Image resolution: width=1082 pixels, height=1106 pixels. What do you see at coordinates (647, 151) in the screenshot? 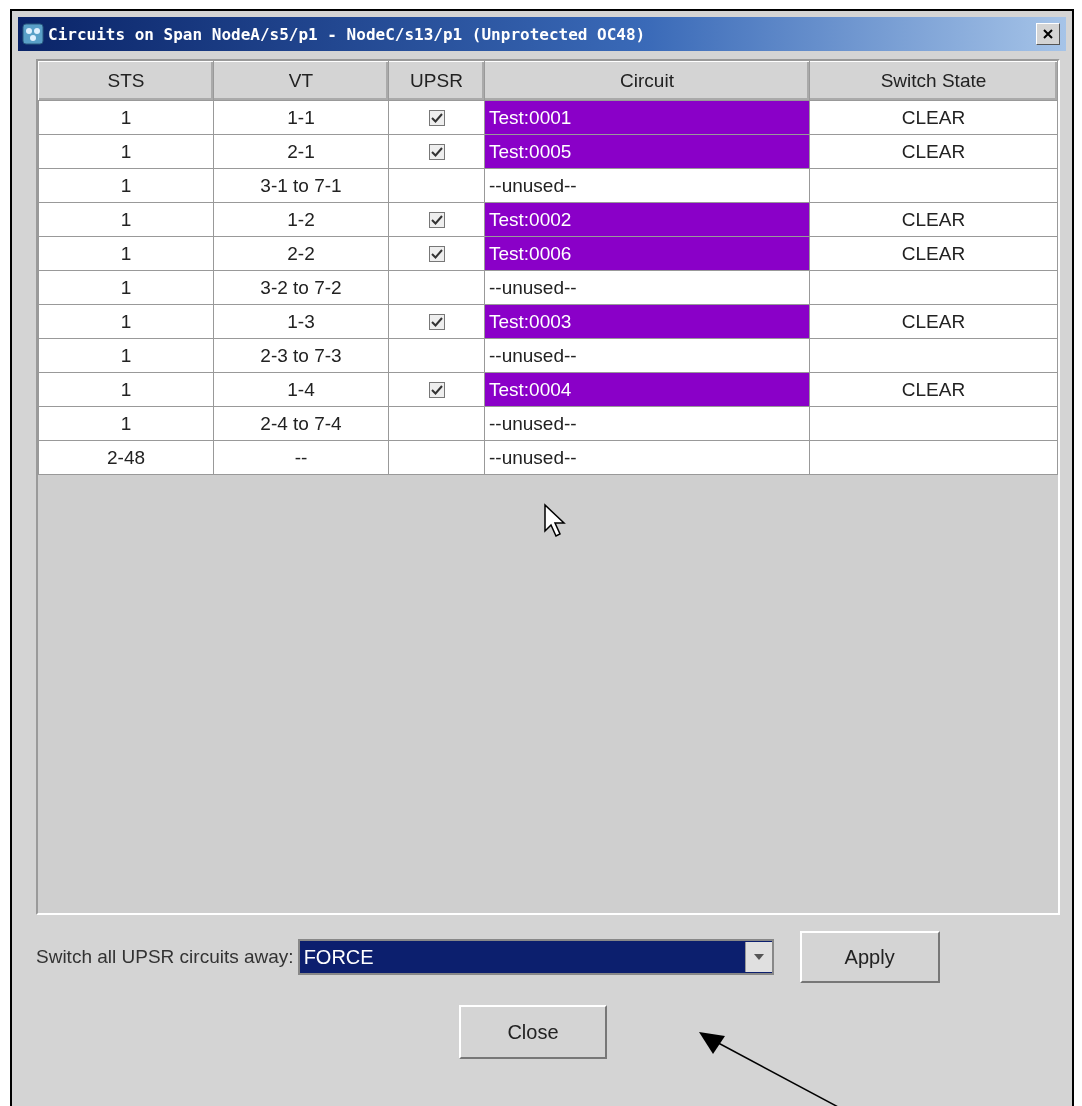
I see `table-cell: Test:0005` at bounding box center [647, 151].